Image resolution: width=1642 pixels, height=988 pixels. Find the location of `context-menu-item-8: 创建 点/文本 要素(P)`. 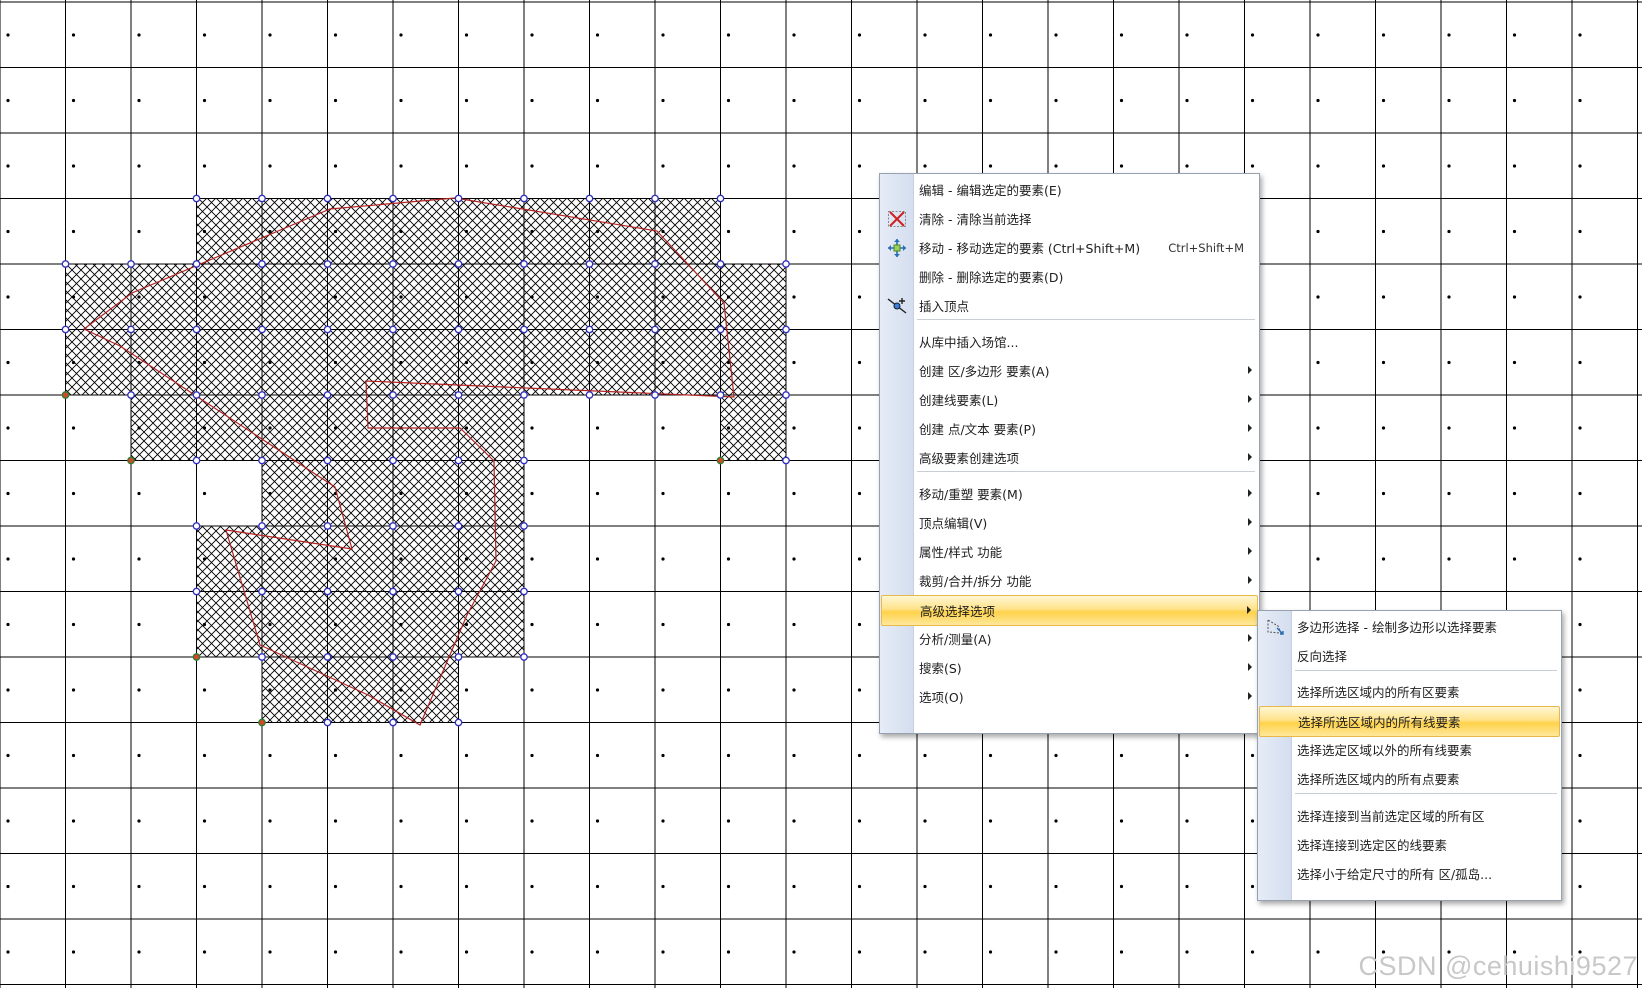

context-menu-item-8: 创建 点/文本 要素(P) is located at coordinates (1069, 428).